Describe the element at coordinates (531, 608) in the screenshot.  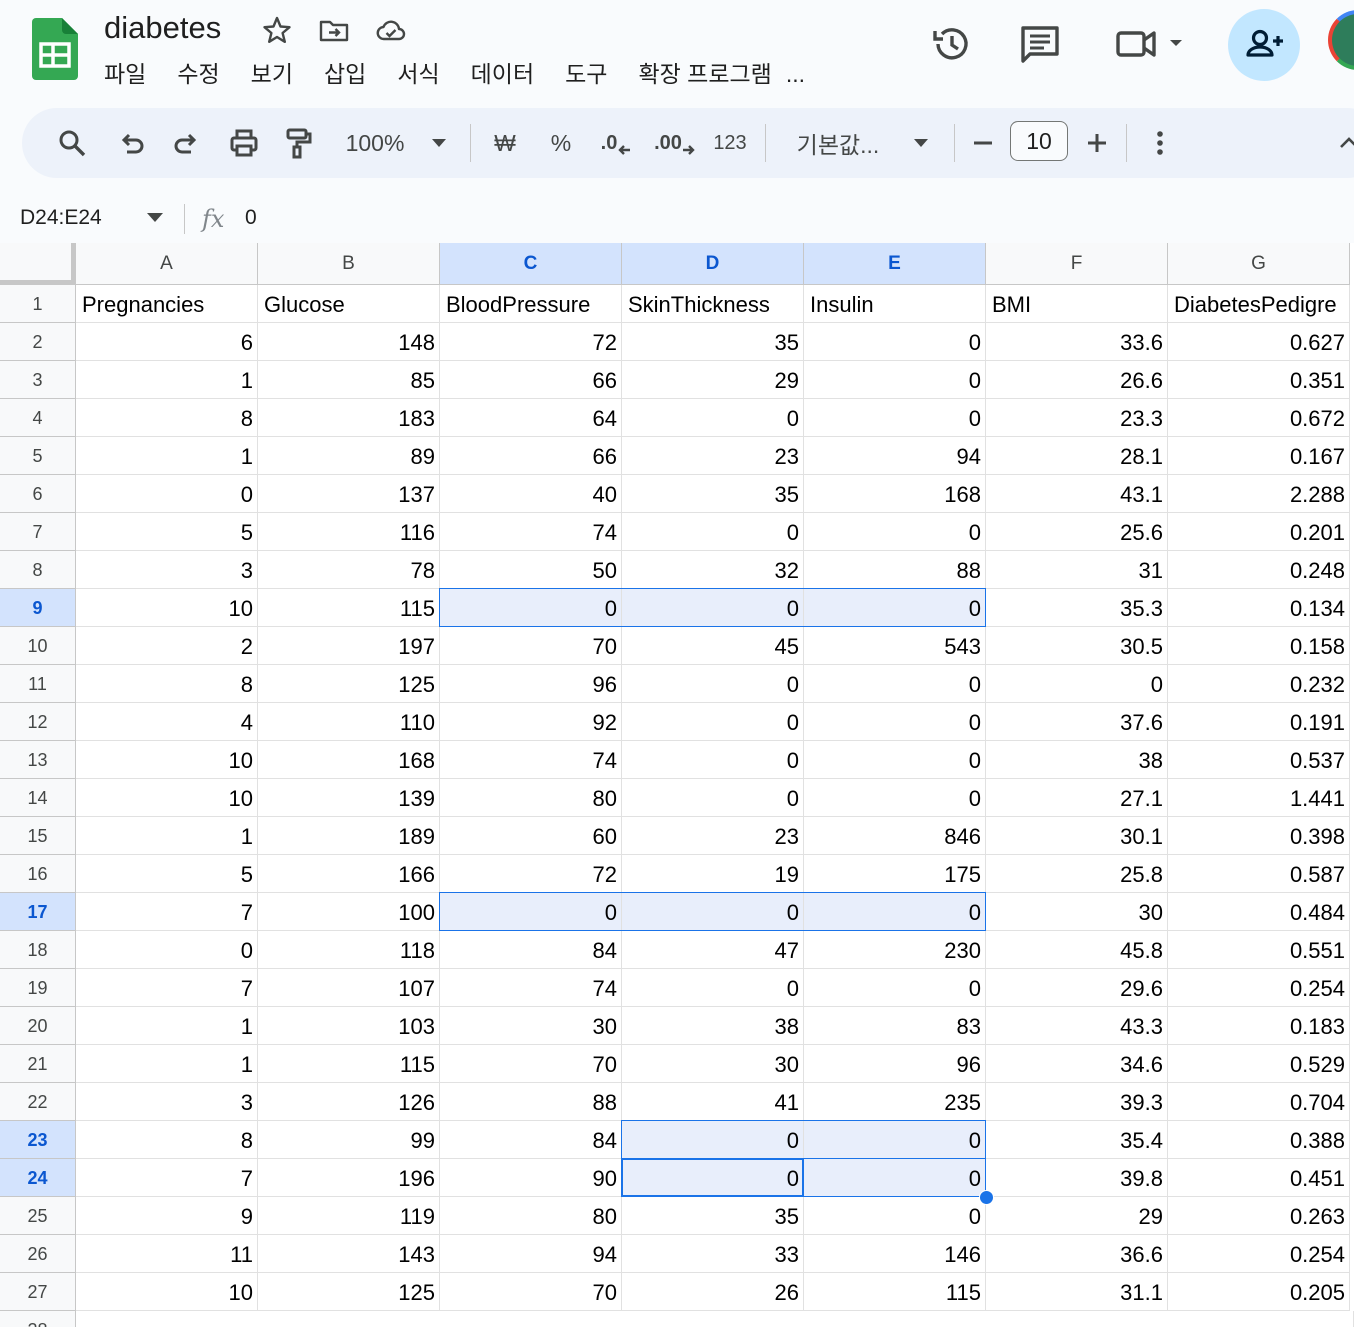
I see `cell-c9: 0` at that location.